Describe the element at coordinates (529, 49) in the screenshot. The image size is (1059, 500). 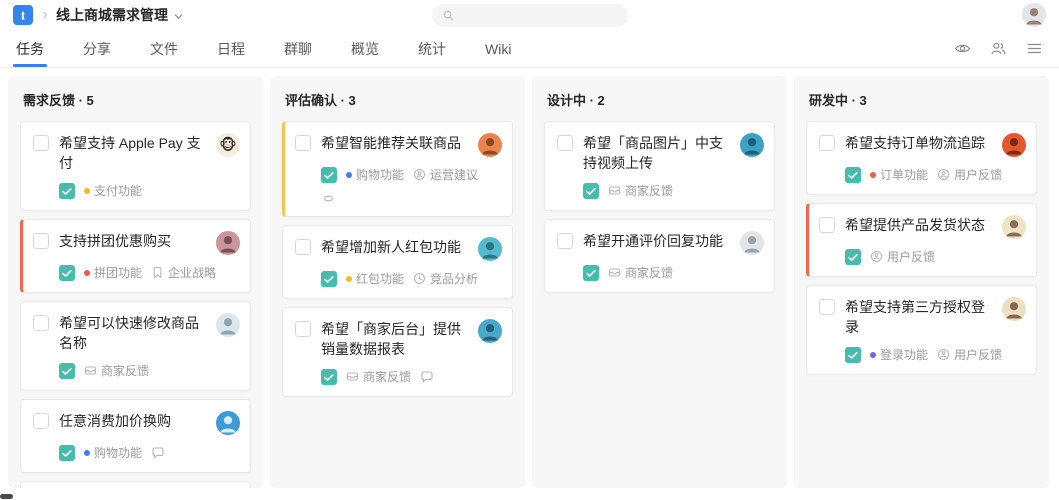
I see `tab-bar: 任务 分享 文件 日程 群聊 概览 统计 Wiki` at that location.